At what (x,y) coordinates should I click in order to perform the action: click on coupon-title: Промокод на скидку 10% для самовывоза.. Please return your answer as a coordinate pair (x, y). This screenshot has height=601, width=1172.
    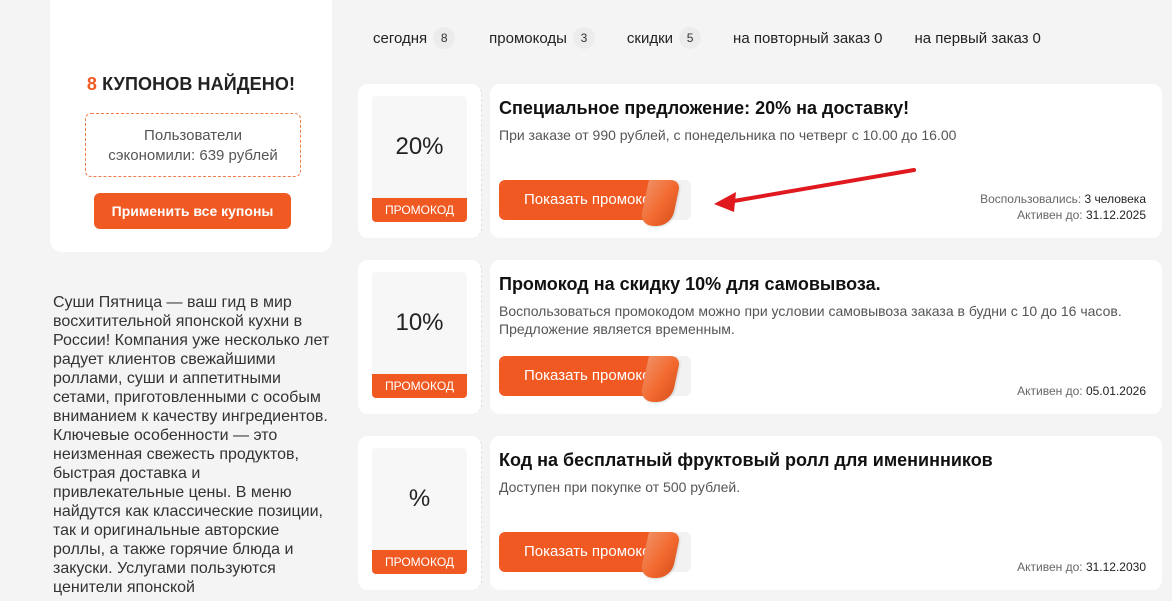
    Looking at the image, I should click on (690, 284).